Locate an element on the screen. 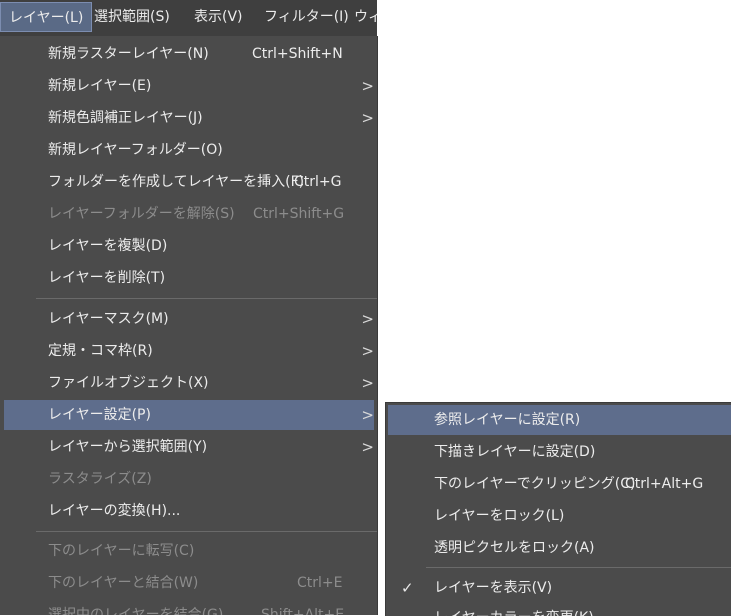 This screenshot has width=731, height=616. check-icon: ✓ is located at coordinates (407, 588).